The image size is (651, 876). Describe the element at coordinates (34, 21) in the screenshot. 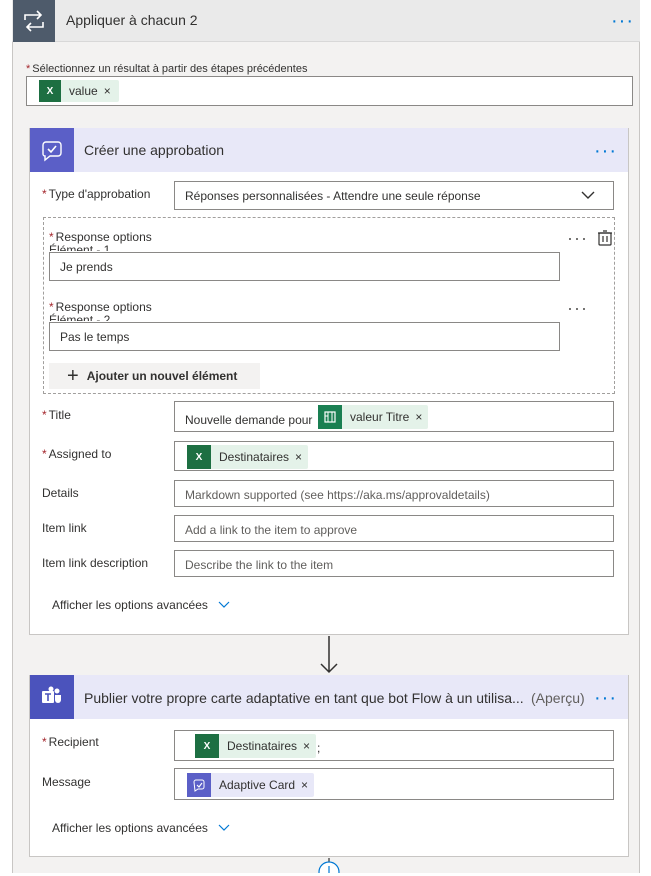

I see `loop-icon` at that location.